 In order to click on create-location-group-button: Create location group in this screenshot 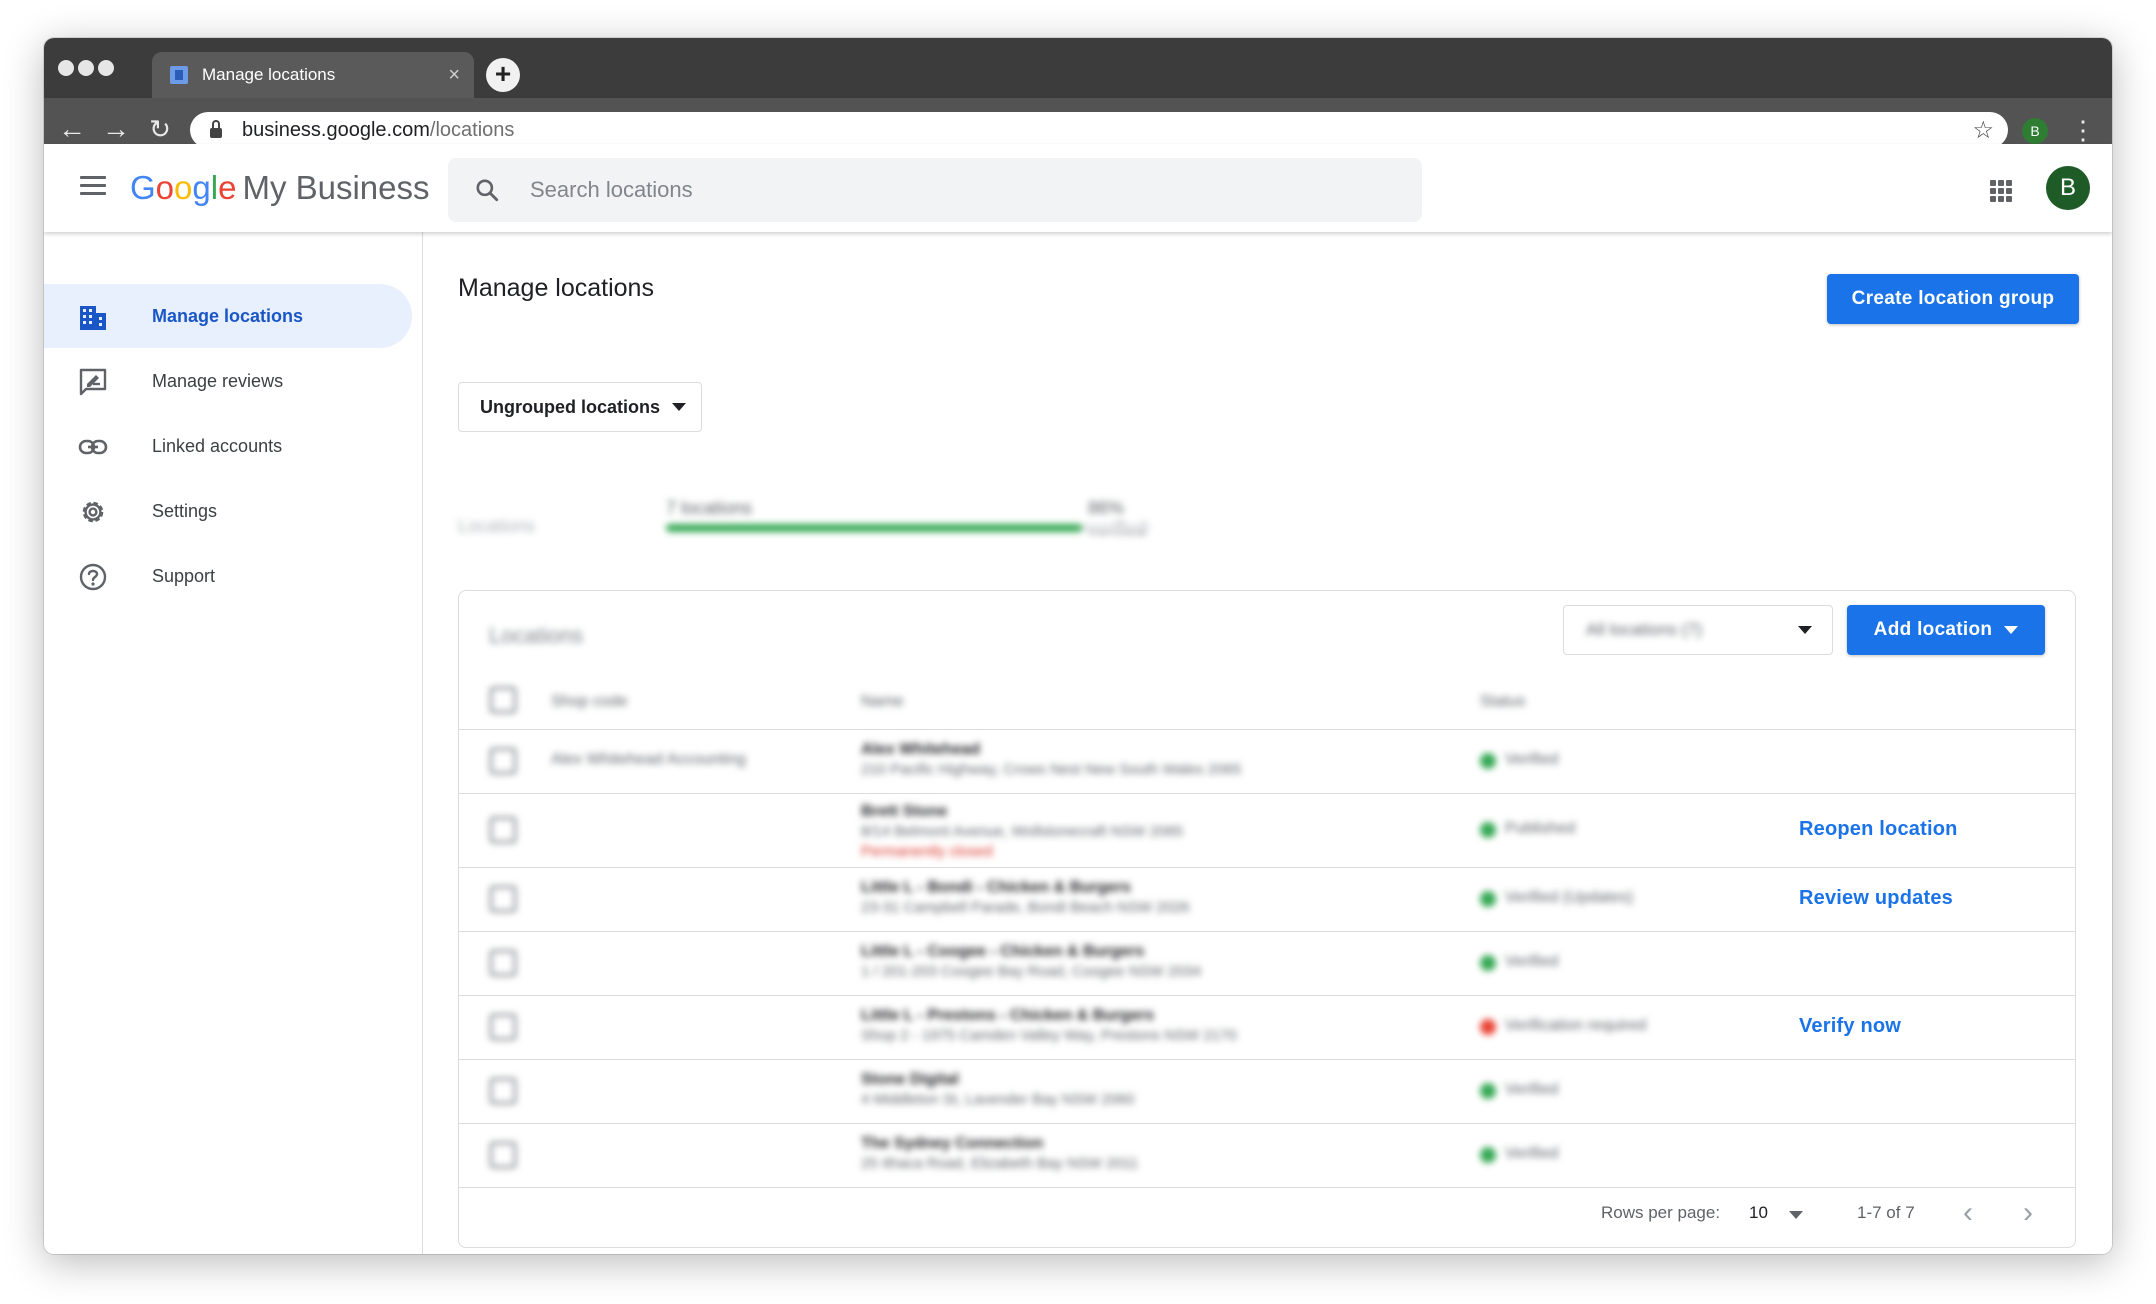, I will do `click(1953, 299)`.